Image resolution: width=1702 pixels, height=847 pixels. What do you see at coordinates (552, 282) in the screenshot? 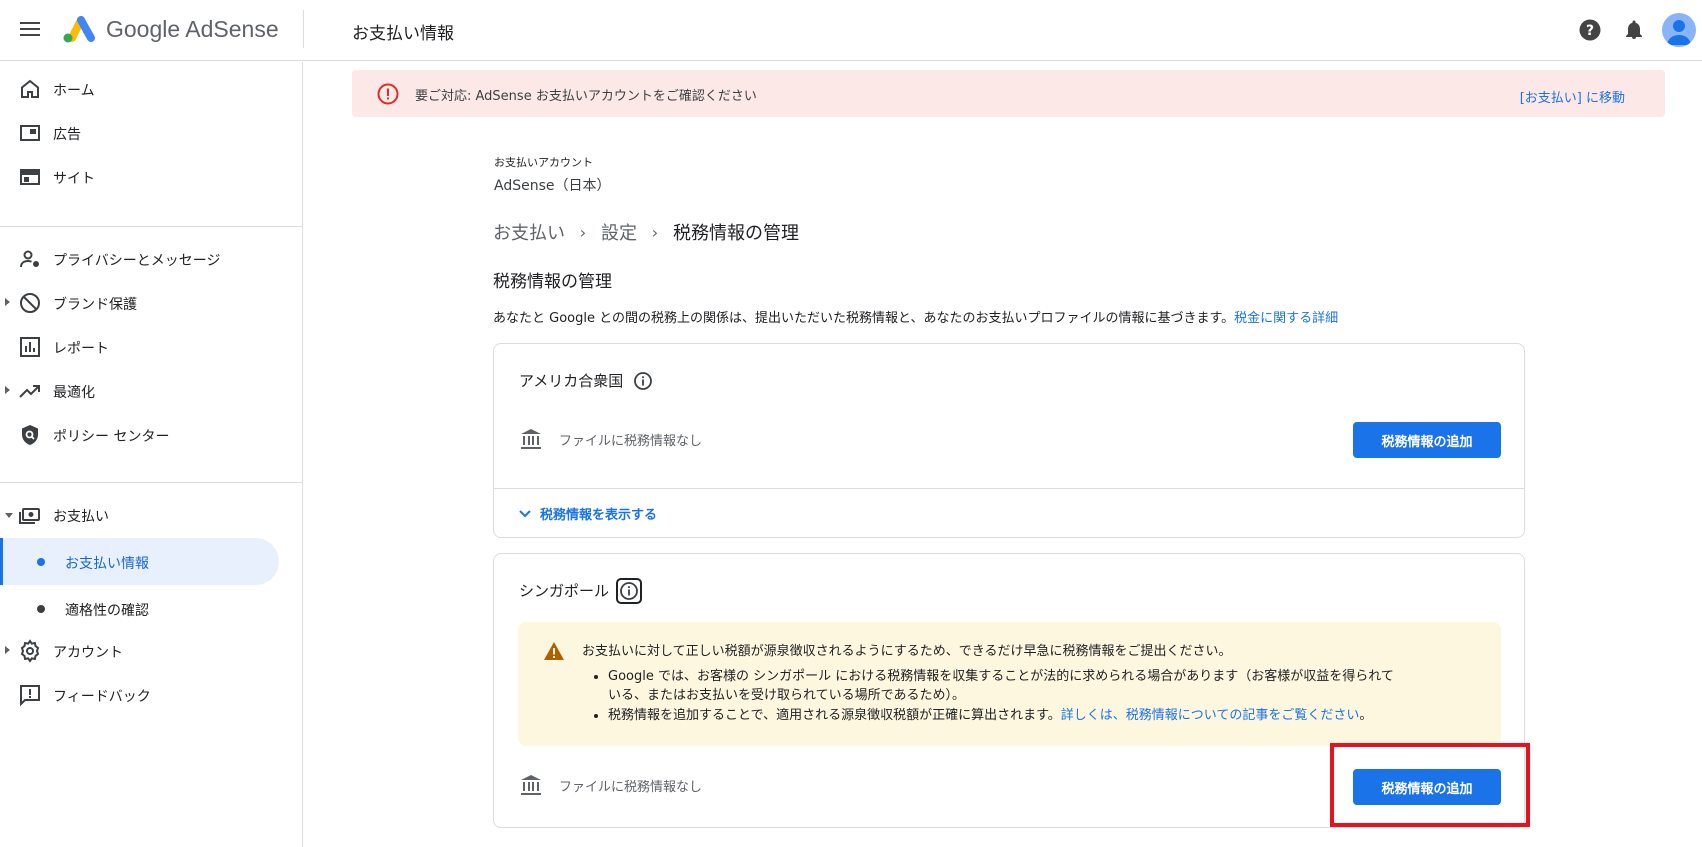
I see `section-title: 税務情報の管理` at bounding box center [552, 282].